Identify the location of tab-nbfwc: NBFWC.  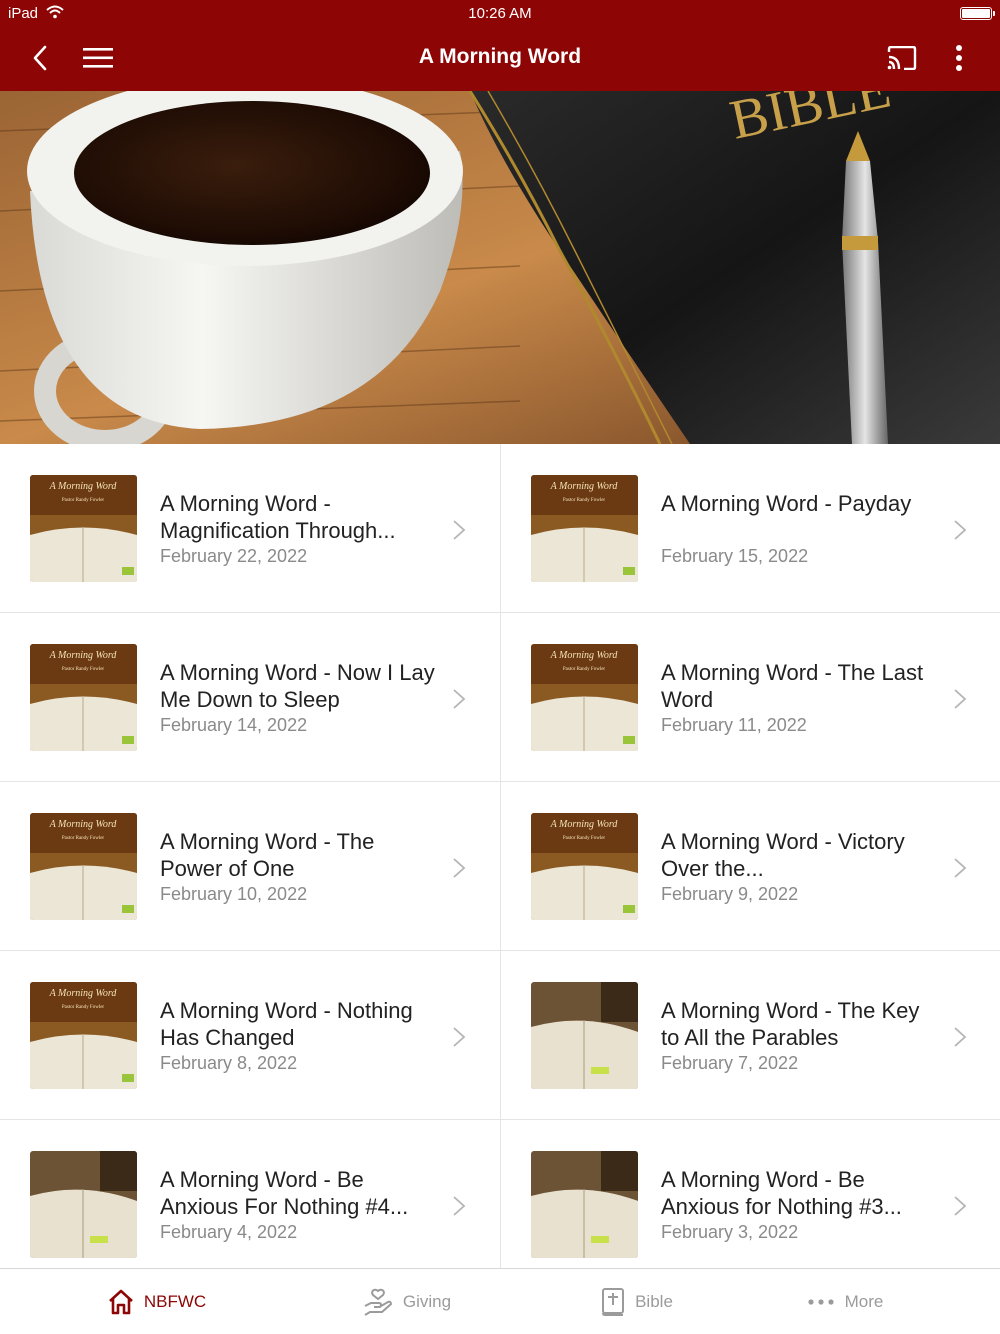
(157, 1301).